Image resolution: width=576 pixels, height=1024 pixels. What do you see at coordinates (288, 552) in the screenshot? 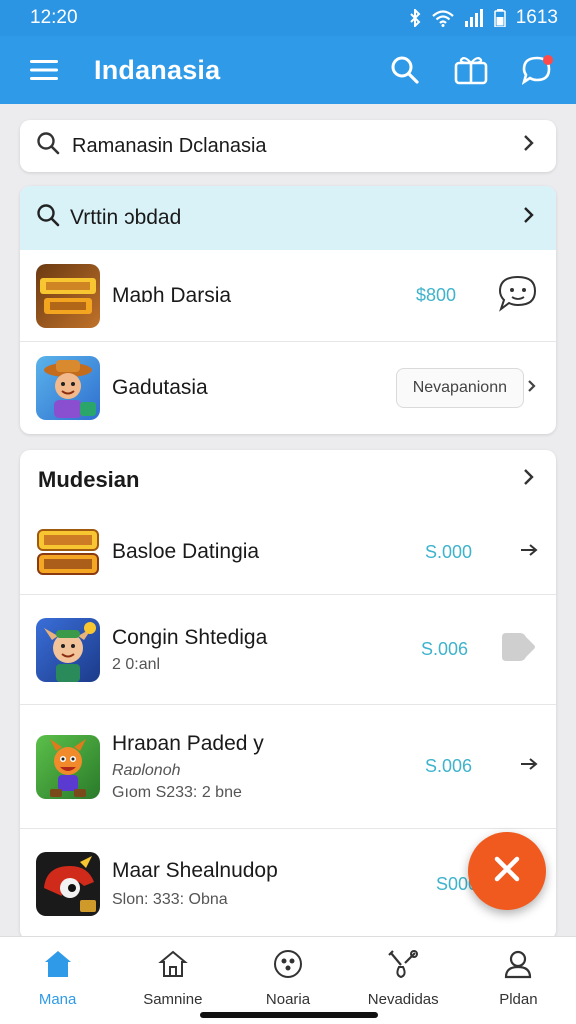
I see `list-item: Basloe Datingia S.000` at bounding box center [288, 552].